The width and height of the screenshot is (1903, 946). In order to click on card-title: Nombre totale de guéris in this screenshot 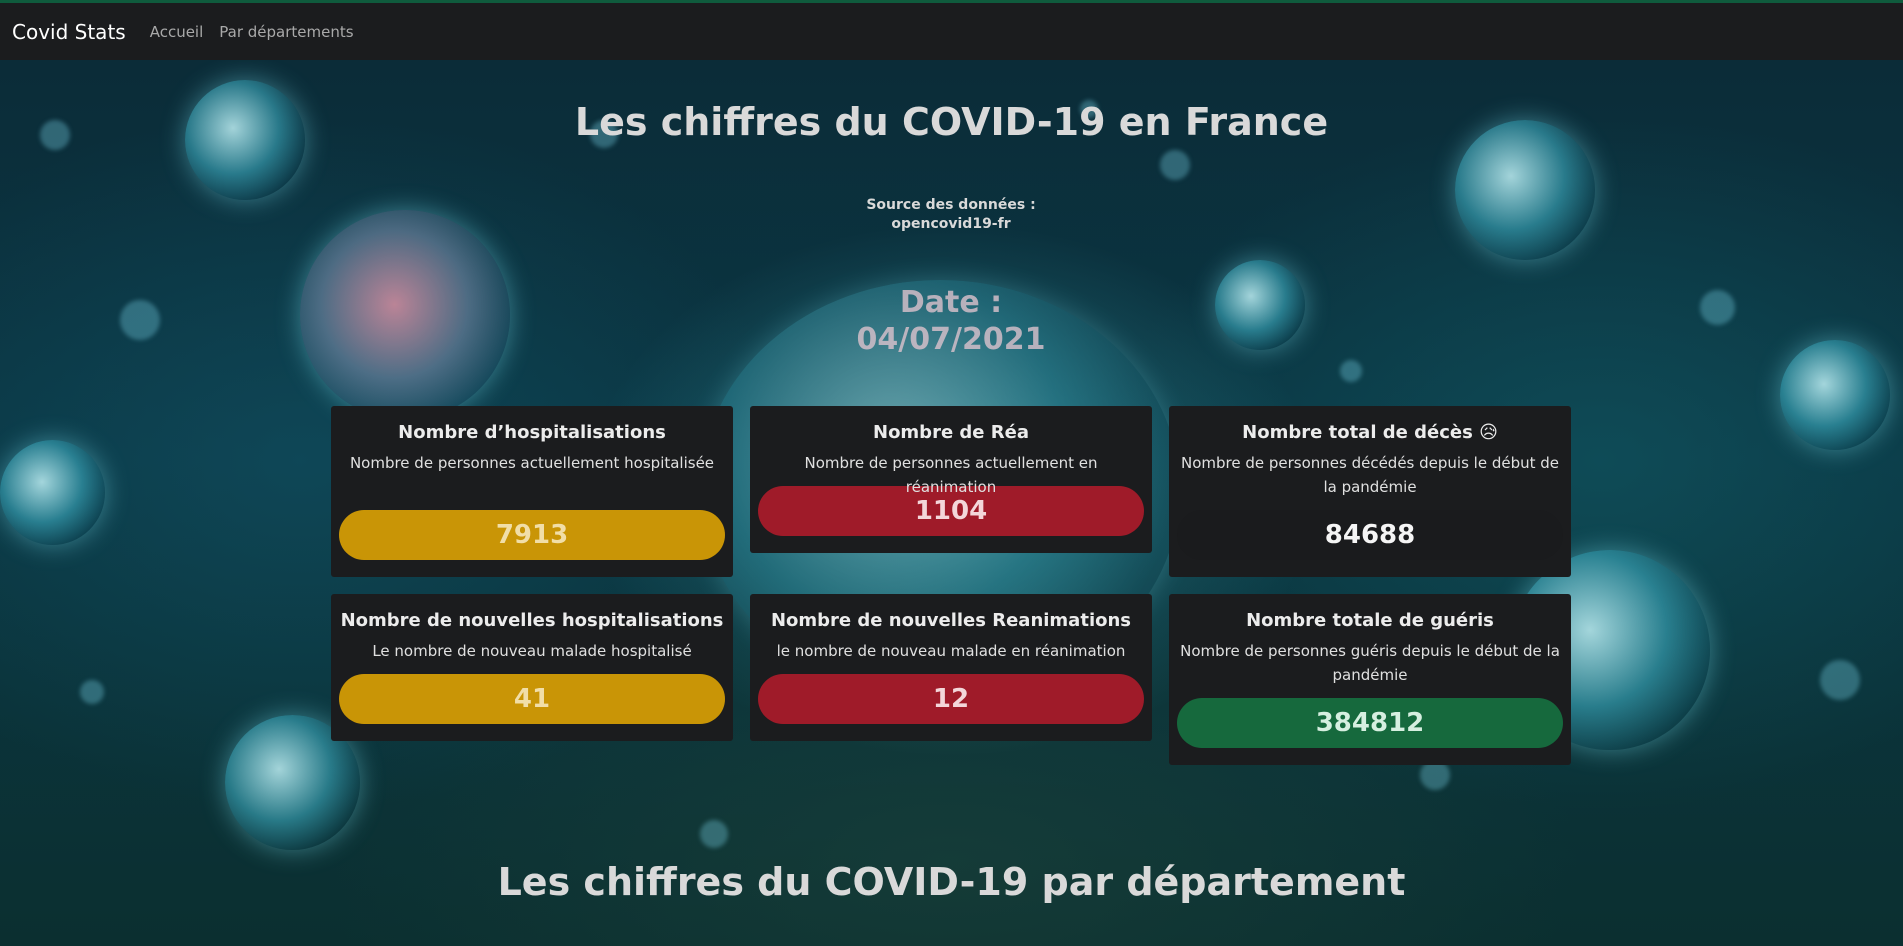, I will do `click(1370, 620)`.